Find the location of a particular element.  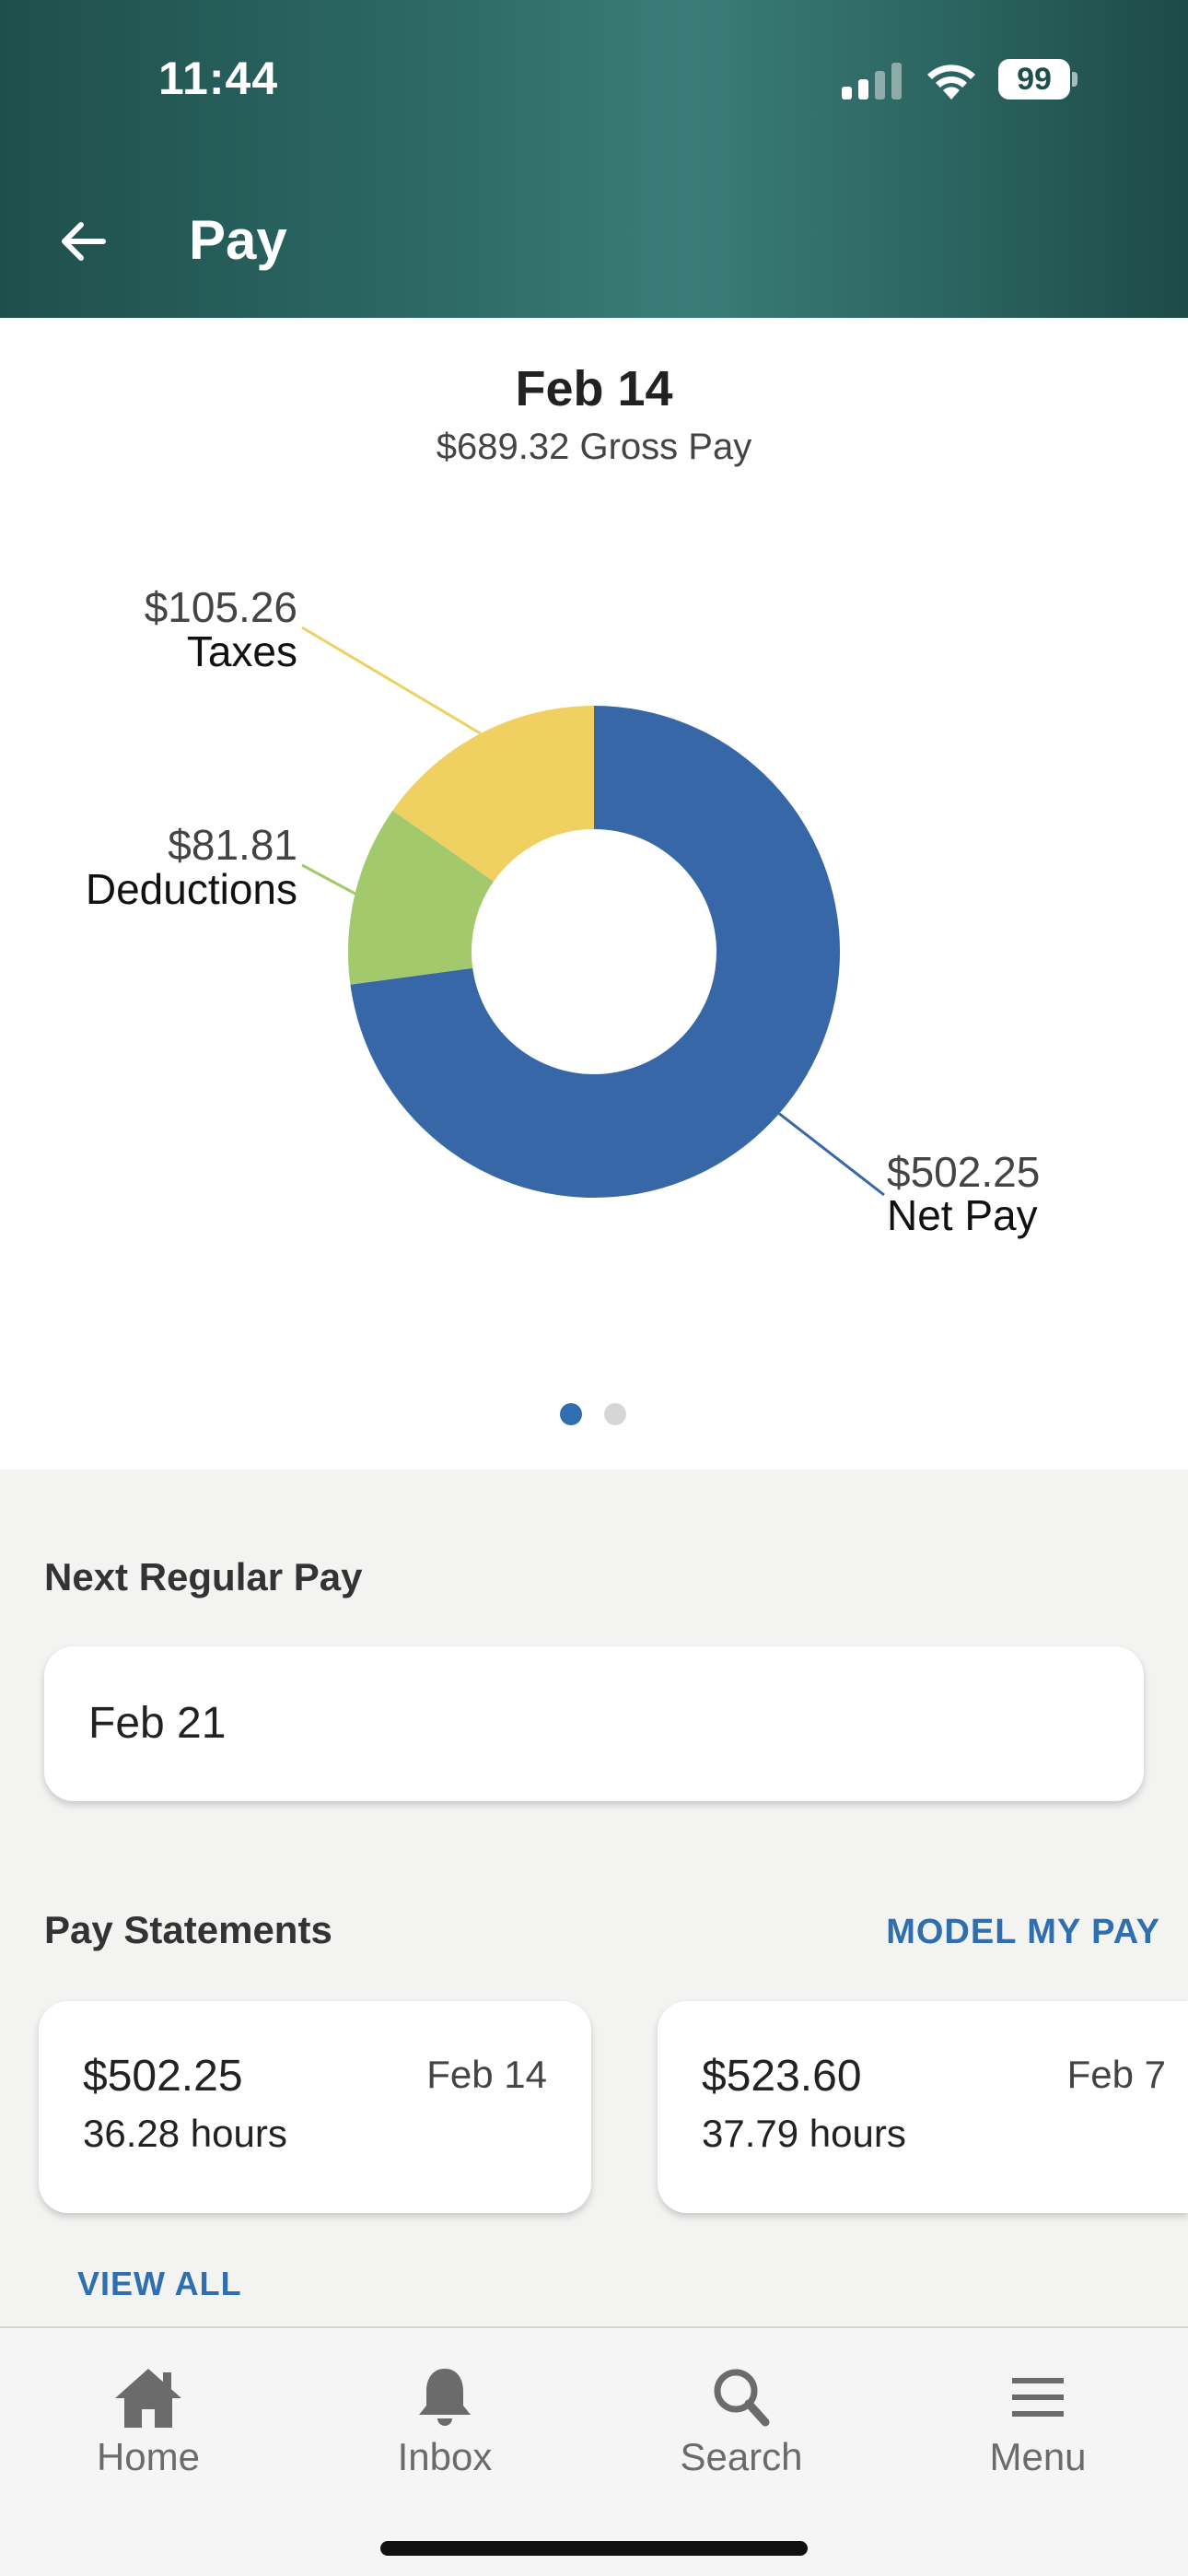

home-indicator is located at coordinates (594, 2548).